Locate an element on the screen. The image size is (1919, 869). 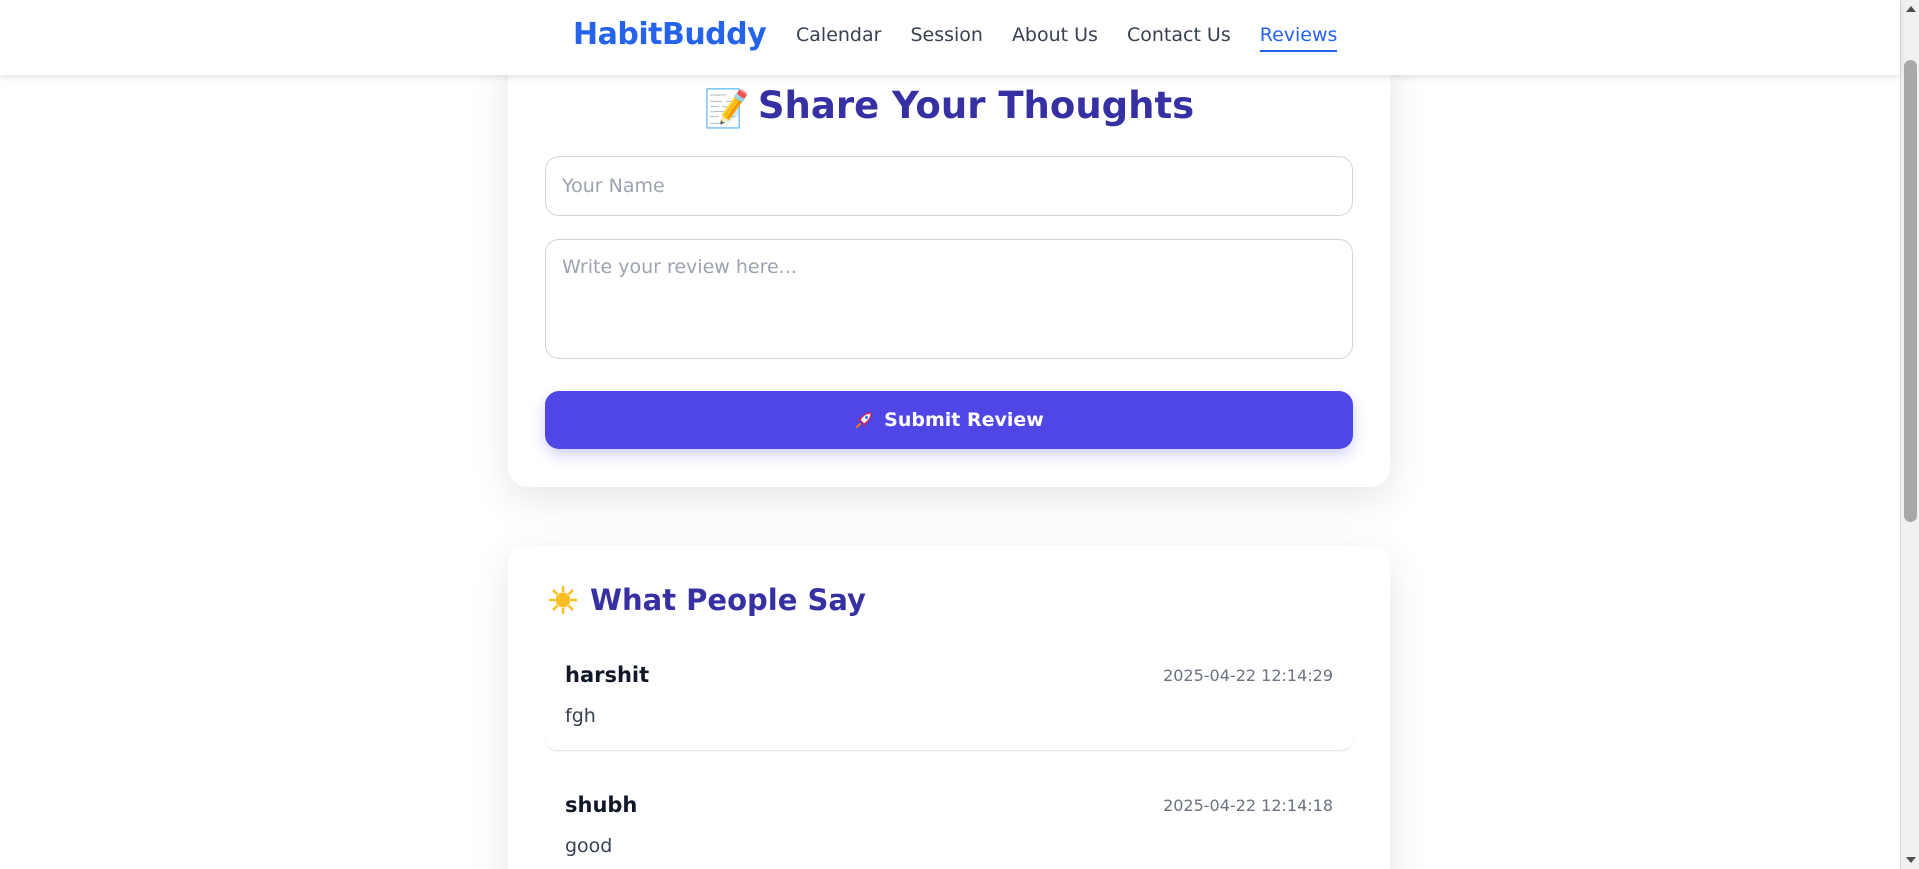
sun-icon is located at coordinates (563, 600).